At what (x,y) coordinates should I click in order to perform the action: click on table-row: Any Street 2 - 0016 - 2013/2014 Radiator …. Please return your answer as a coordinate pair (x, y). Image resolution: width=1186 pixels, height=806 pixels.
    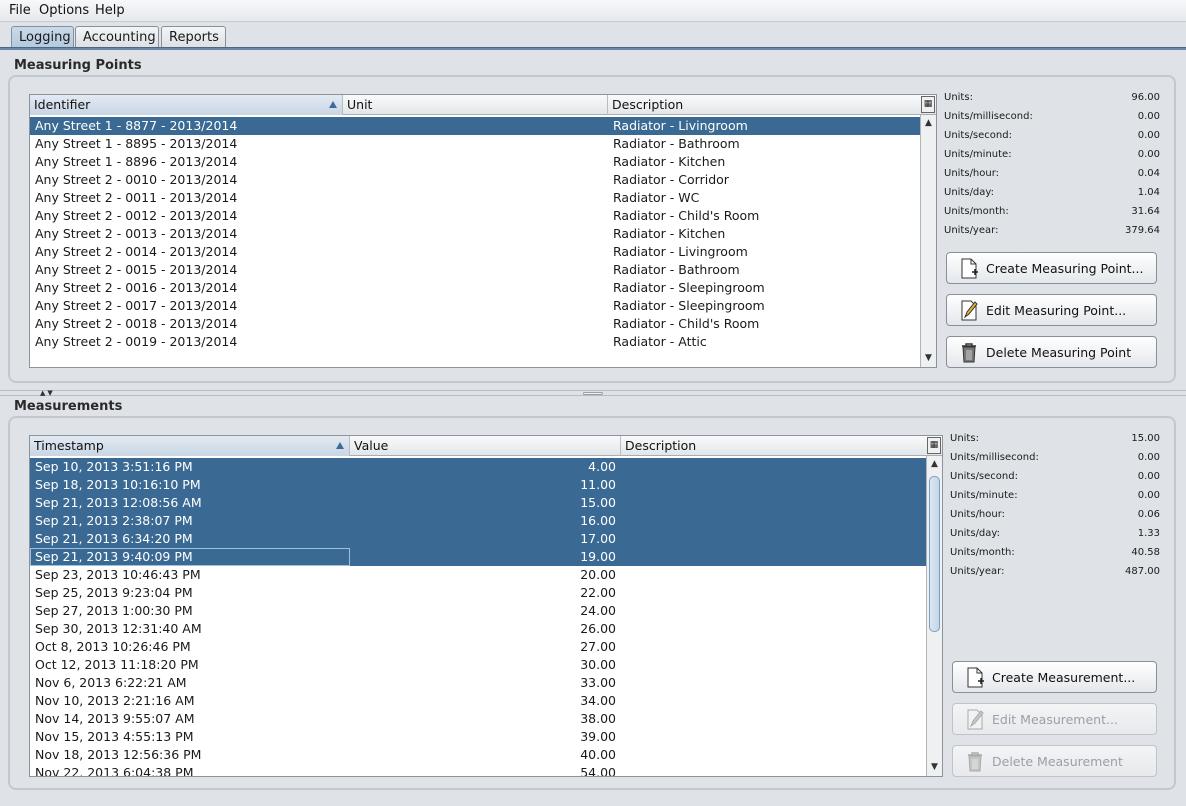
    Looking at the image, I should click on (475, 288).